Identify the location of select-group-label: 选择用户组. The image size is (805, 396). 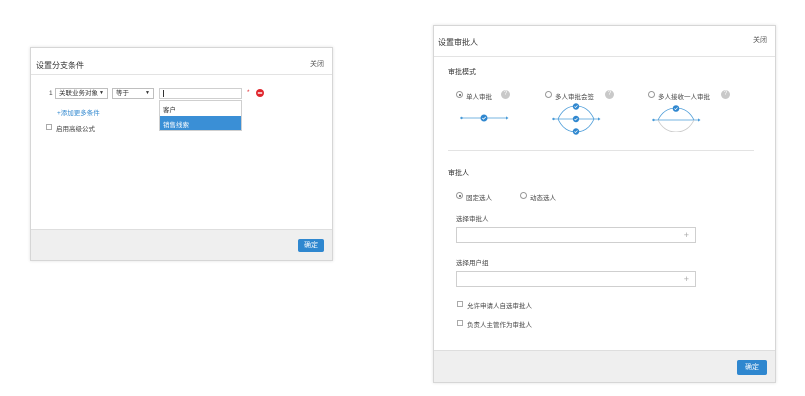
(472, 263).